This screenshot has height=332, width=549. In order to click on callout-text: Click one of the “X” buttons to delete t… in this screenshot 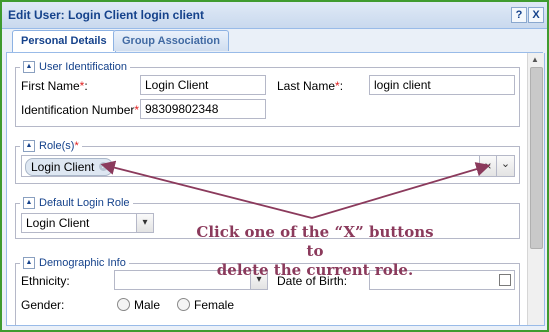, I will do `click(315, 251)`.